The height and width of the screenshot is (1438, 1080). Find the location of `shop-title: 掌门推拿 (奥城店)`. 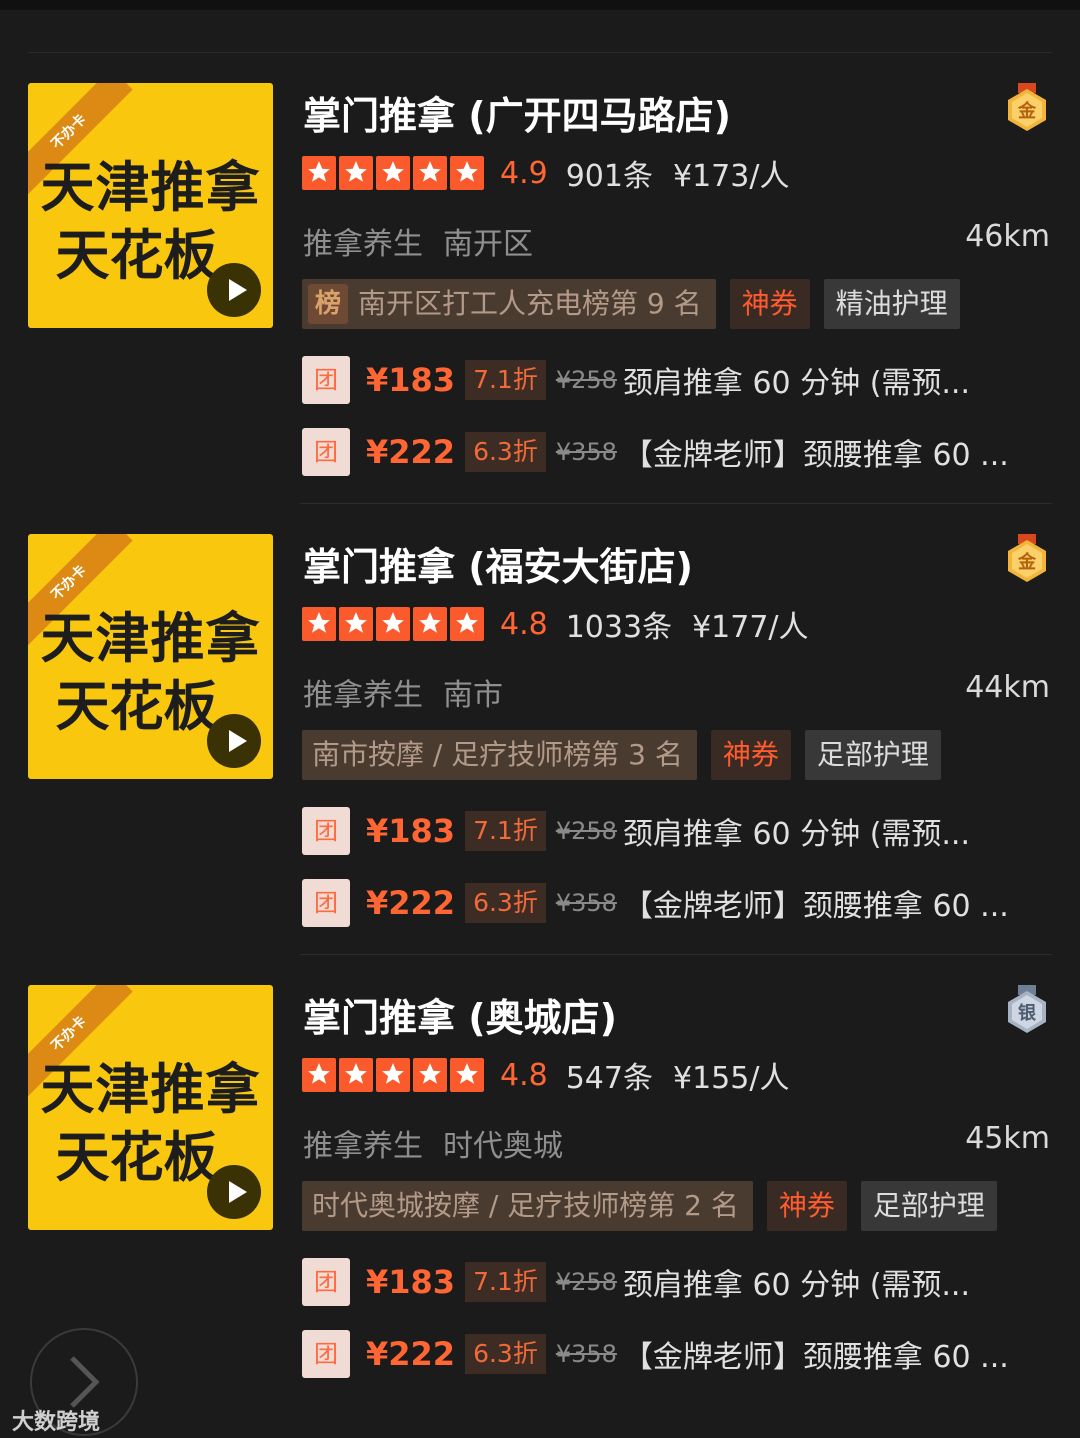

shop-title: 掌门推拿 (奥城店) is located at coordinates (460, 1014).